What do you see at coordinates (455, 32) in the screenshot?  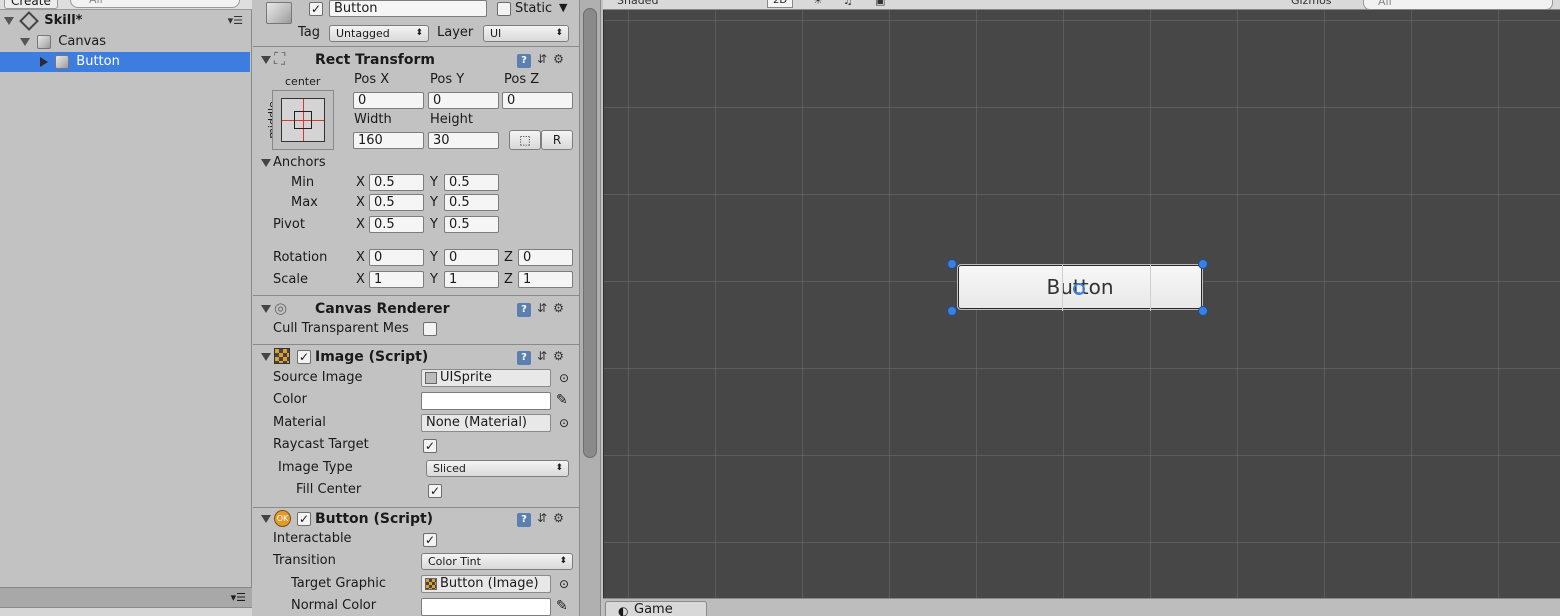 I see `layer-label: Layer` at bounding box center [455, 32].